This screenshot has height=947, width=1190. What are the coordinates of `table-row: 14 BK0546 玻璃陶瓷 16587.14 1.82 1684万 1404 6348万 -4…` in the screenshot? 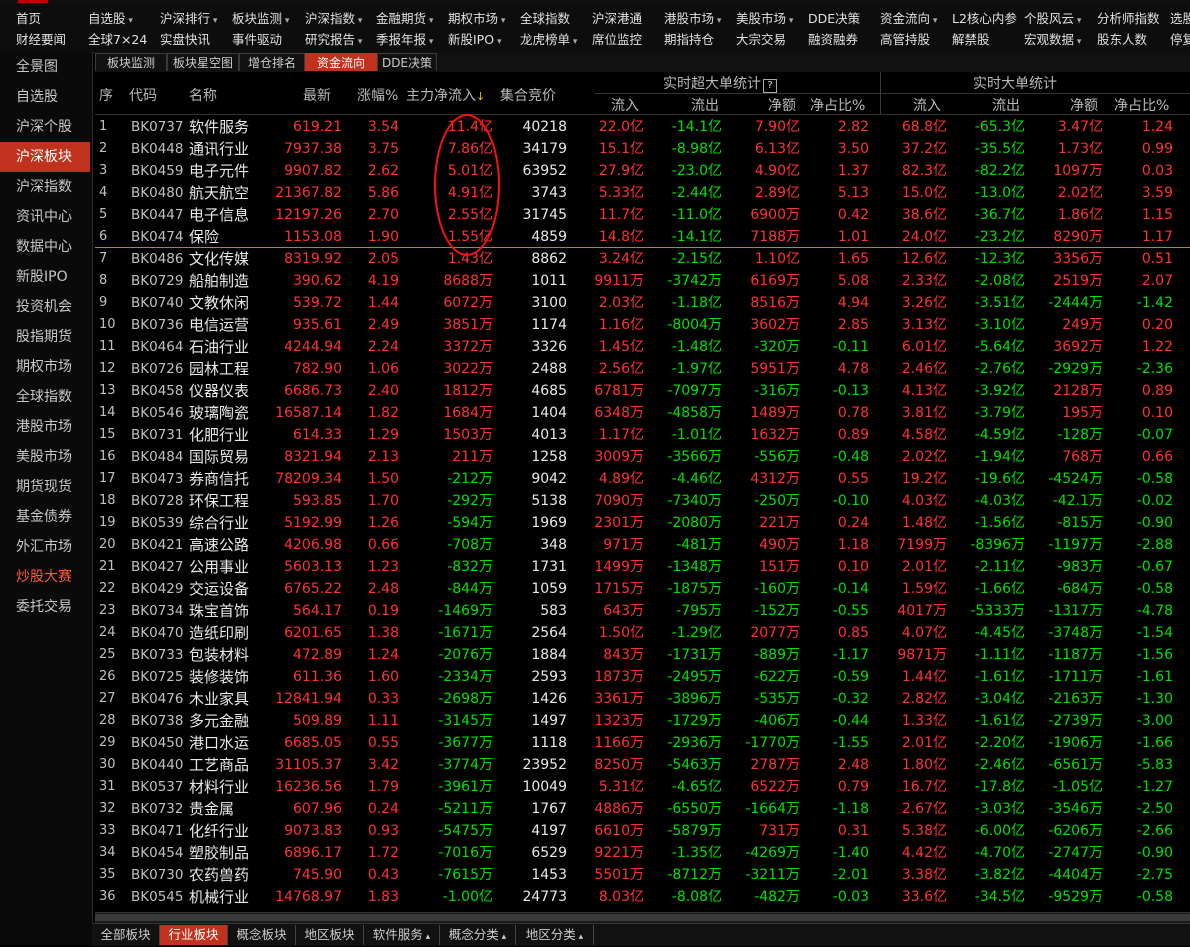 It's located at (642, 413).